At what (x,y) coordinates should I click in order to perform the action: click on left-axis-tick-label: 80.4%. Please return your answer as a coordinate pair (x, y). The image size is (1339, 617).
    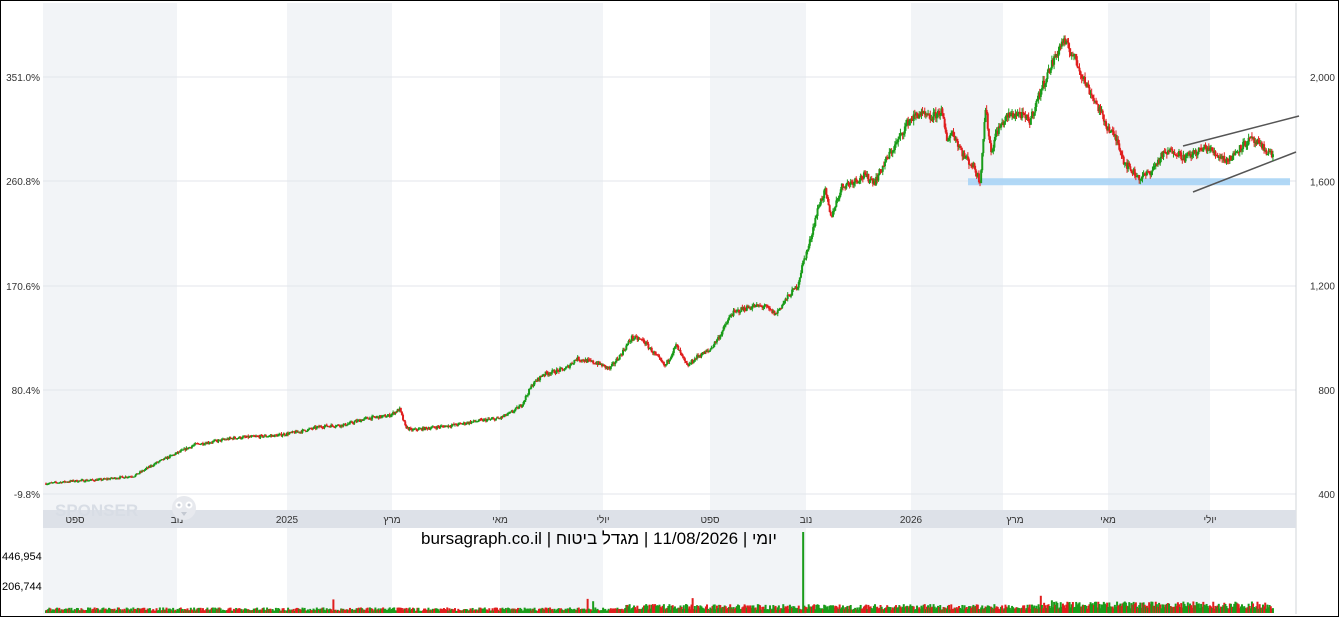
    Looking at the image, I should click on (26, 391).